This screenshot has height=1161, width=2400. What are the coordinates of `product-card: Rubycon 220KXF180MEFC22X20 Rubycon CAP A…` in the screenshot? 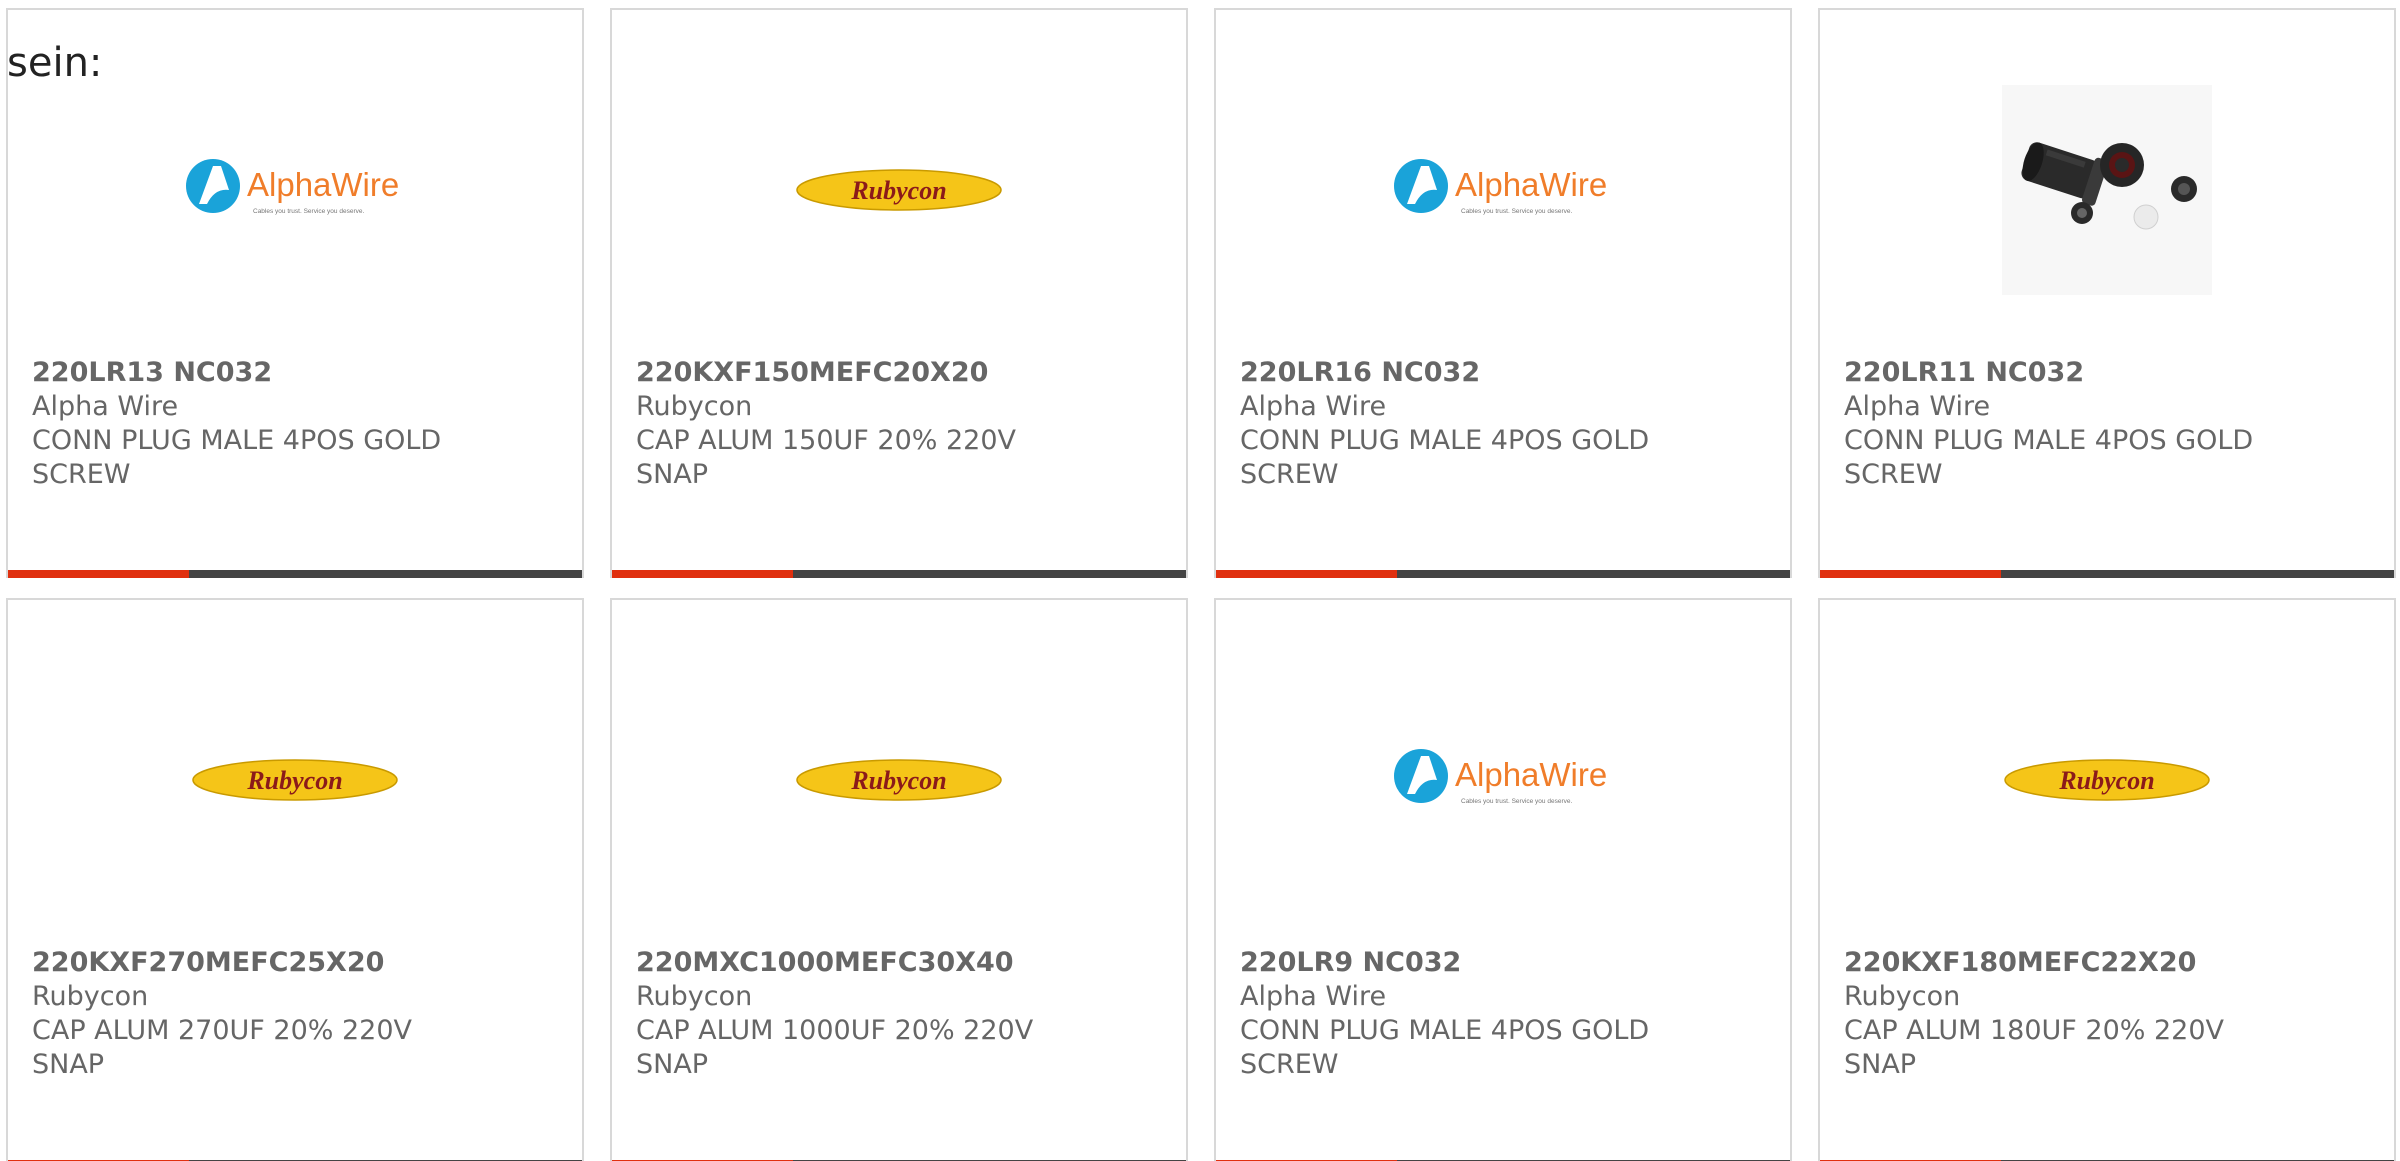 It's located at (2107, 879).